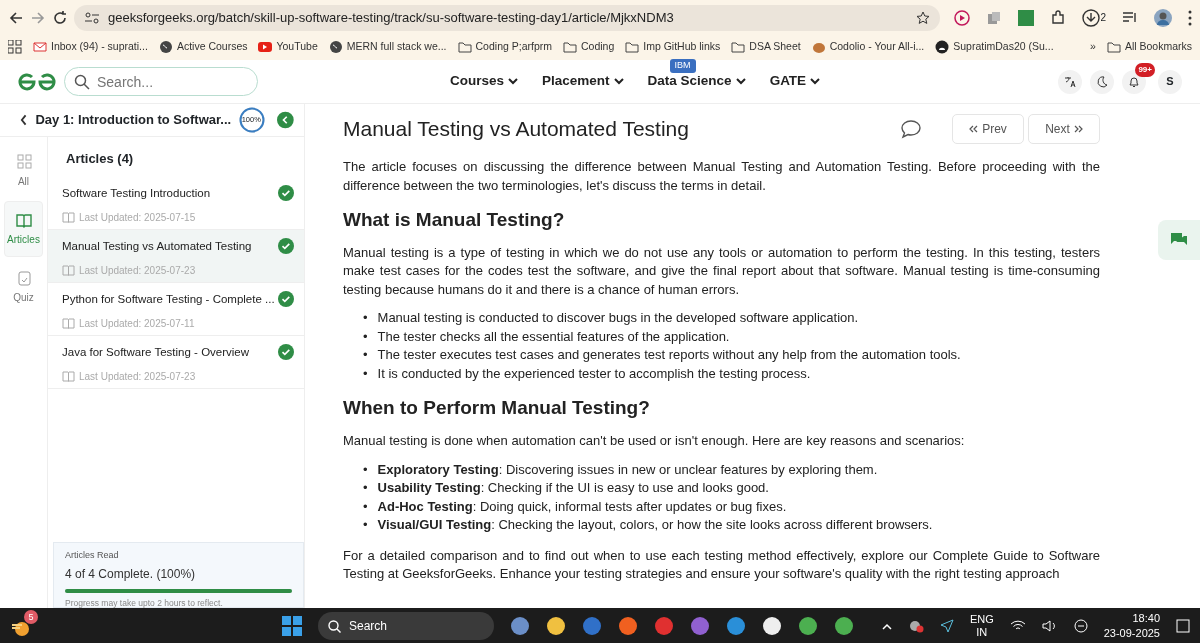 Image resolution: width=1200 pixels, height=643 pixels. Describe the element at coordinates (1070, 81) in the screenshot. I see `translate-button` at that location.